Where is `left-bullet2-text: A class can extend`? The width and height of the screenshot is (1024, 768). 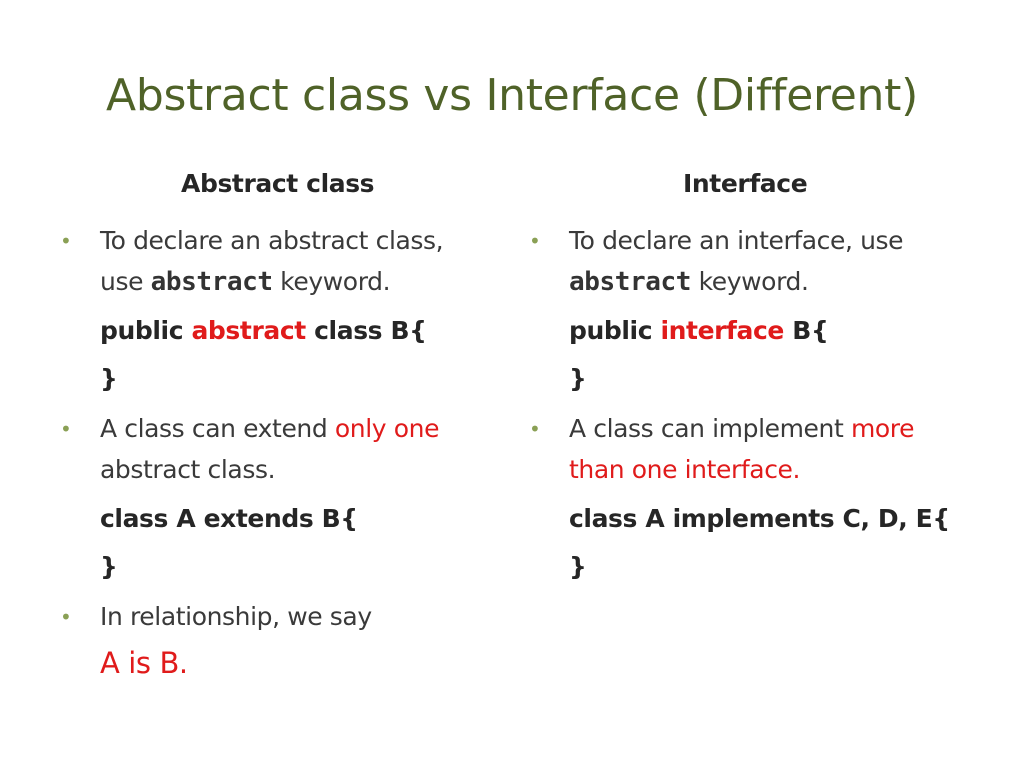
left-bullet2-text: A class can extend is located at coordinates (217, 428).